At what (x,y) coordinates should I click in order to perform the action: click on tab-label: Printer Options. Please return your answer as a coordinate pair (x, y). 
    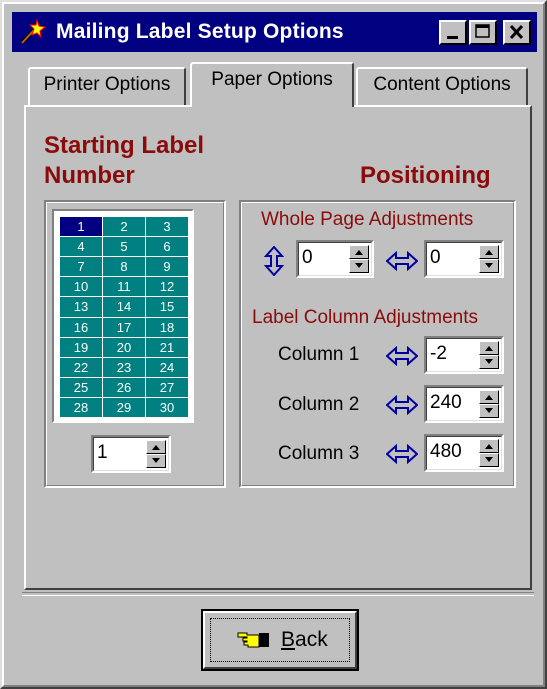
    Looking at the image, I should click on (107, 84).